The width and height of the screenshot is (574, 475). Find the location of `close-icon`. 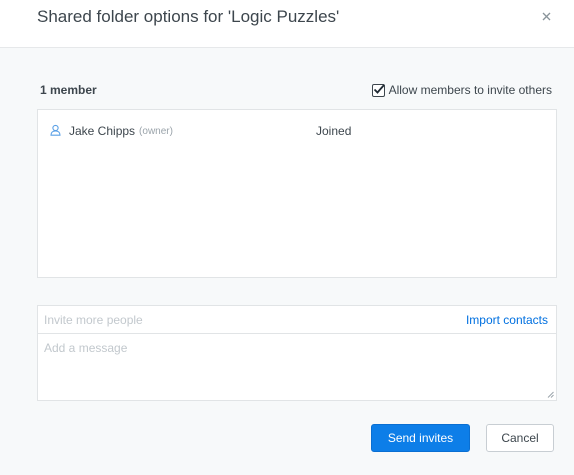

close-icon is located at coordinates (547, 16).